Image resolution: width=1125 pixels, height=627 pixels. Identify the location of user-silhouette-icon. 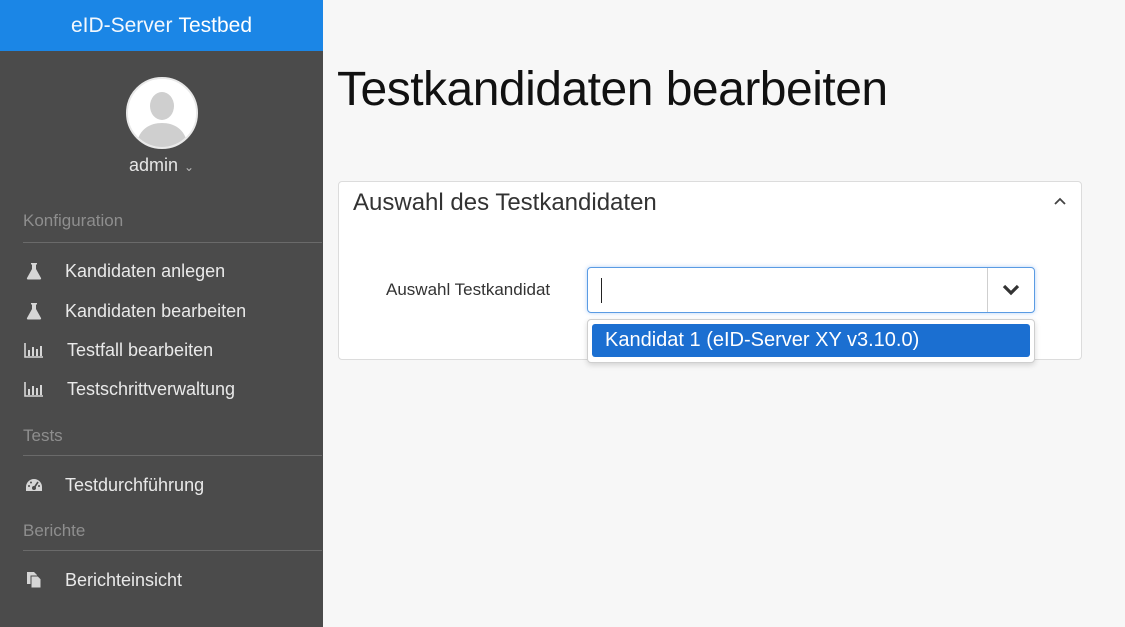
(161, 113).